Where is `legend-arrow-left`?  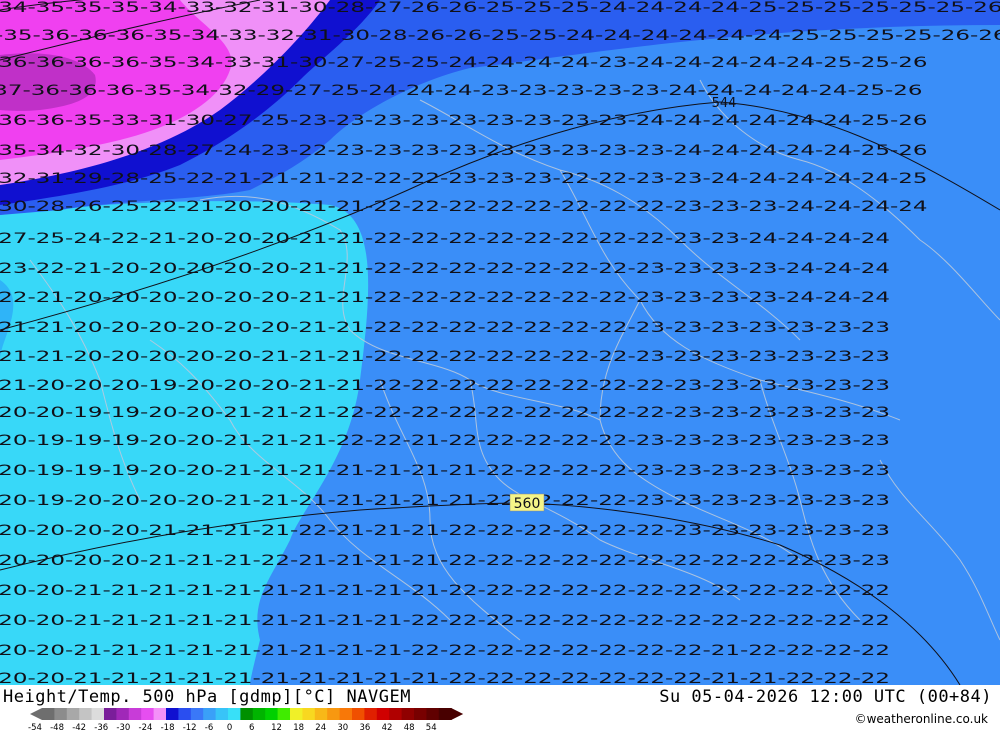
legend-arrow-left is located at coordinates (36, 714).